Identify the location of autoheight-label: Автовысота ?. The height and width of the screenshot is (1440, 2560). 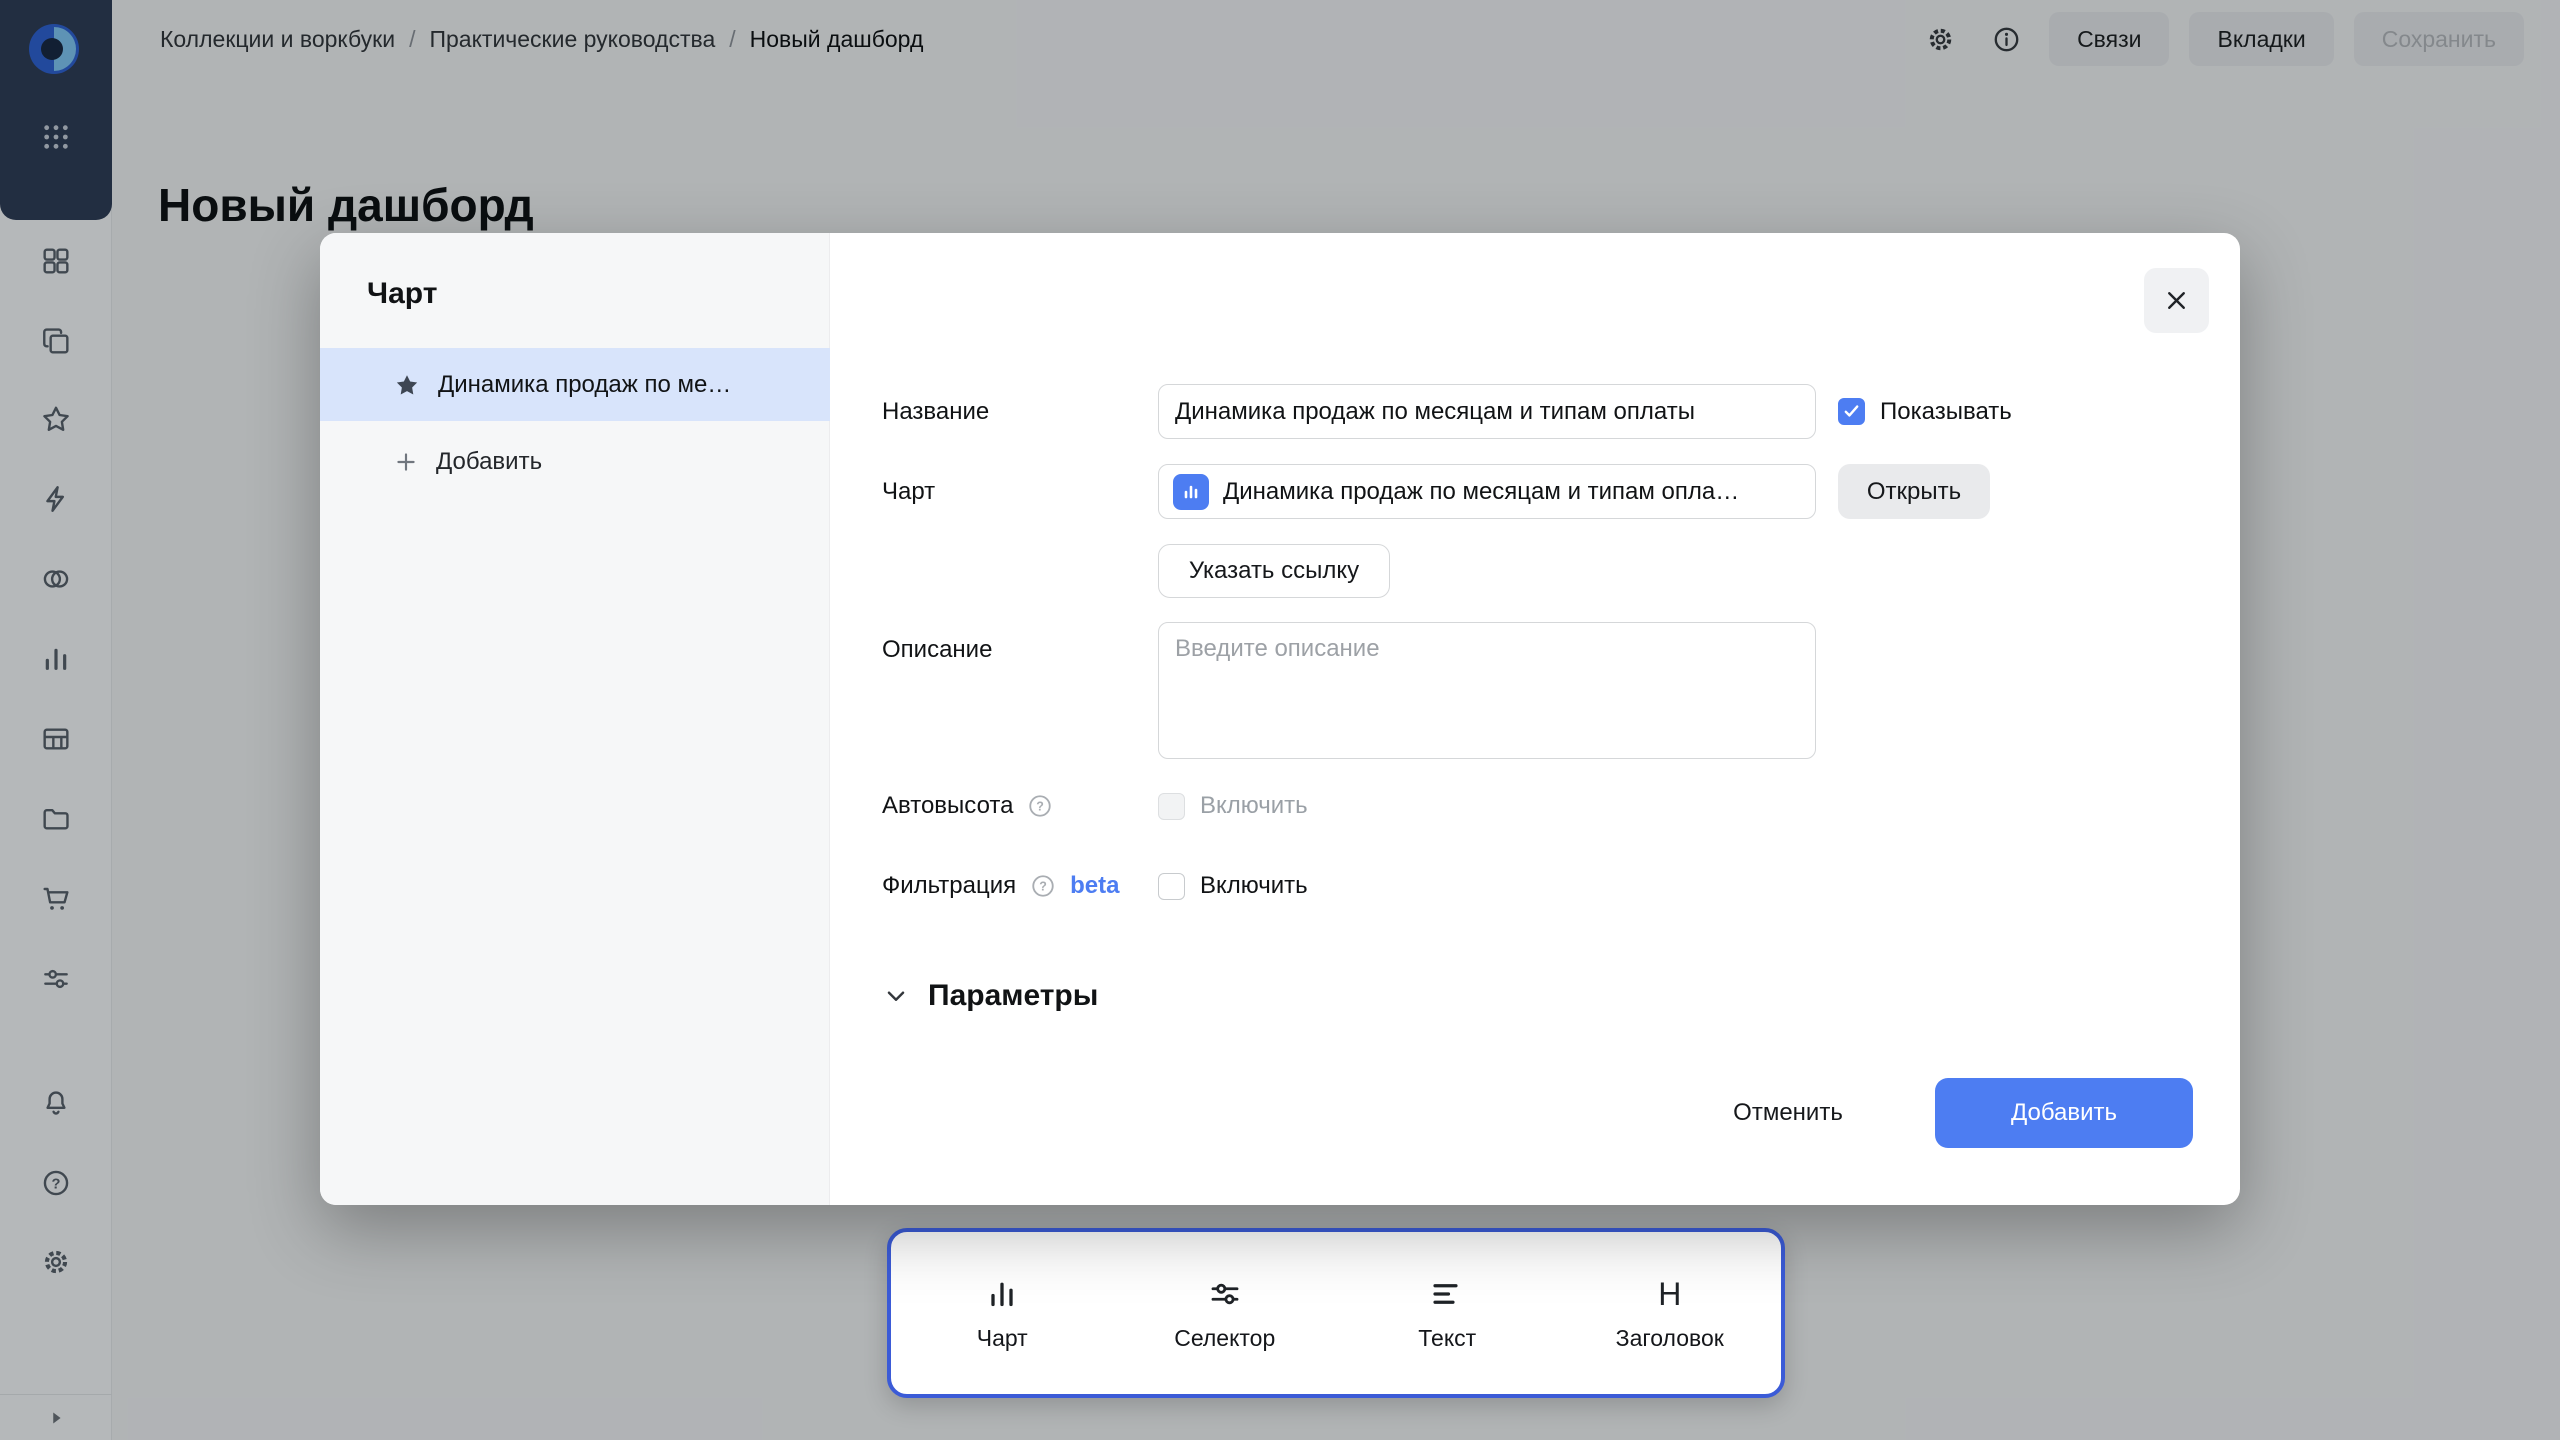
(967, 806).